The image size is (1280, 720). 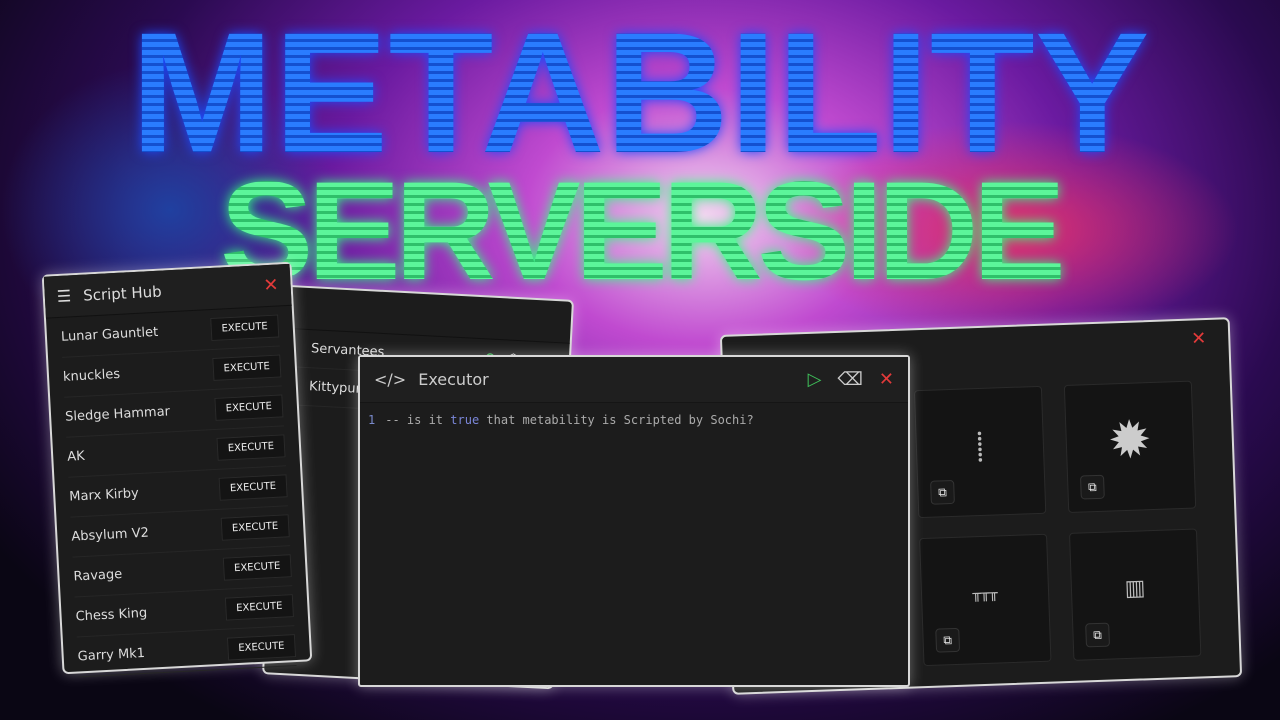 What do you see at coordinates (111, 655) in the screenshot?
I see `script-name: Garry Mk1` at bounding box center [111, 655].